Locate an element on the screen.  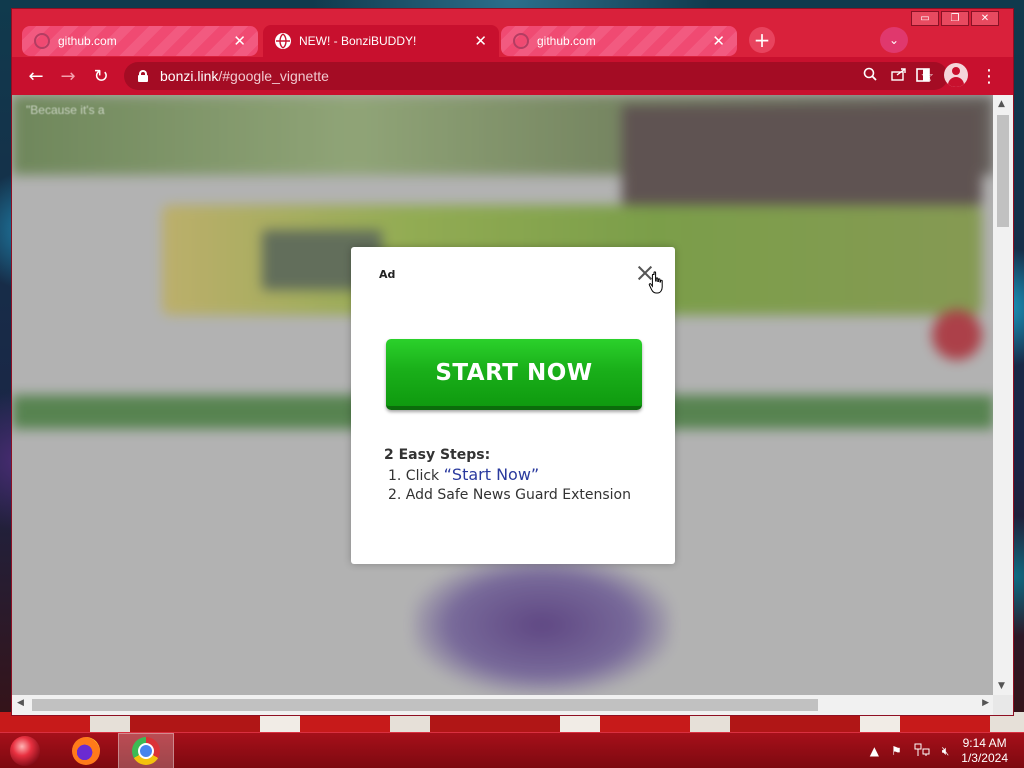
side-panel-icon is located at coordinates (923, 76).